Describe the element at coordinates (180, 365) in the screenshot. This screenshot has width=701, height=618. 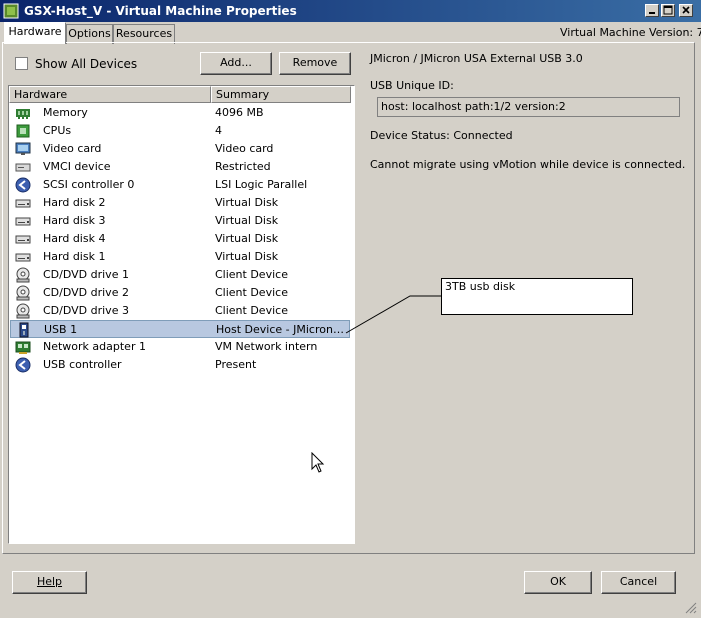
I see `hardware-row: USB controller Present` at that location.